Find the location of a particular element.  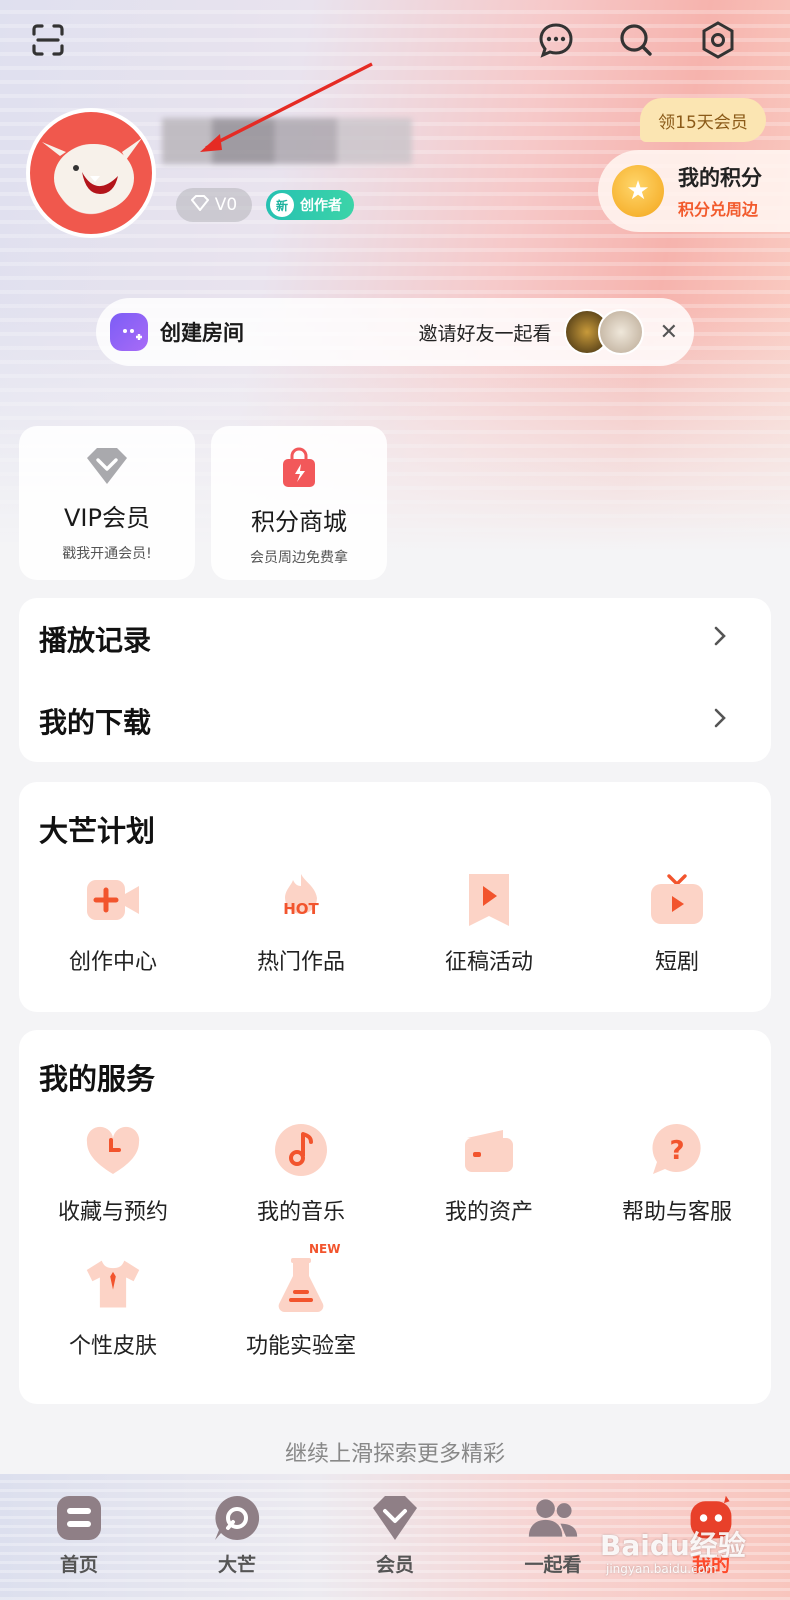

tab-home-label: 首页 is located at coordinates (78, 1565).